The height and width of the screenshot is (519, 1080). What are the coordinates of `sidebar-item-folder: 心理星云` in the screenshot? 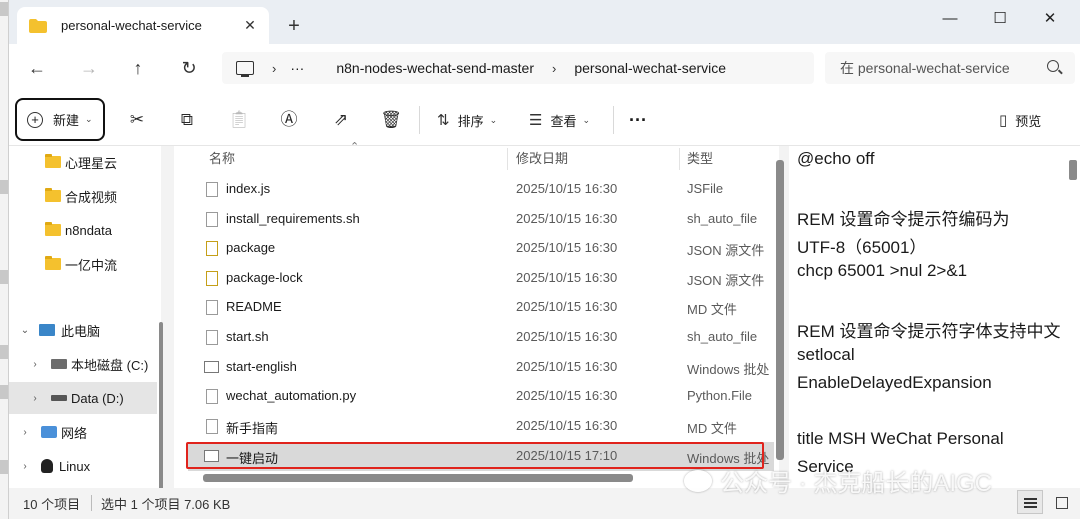 It's located at (83, 162).